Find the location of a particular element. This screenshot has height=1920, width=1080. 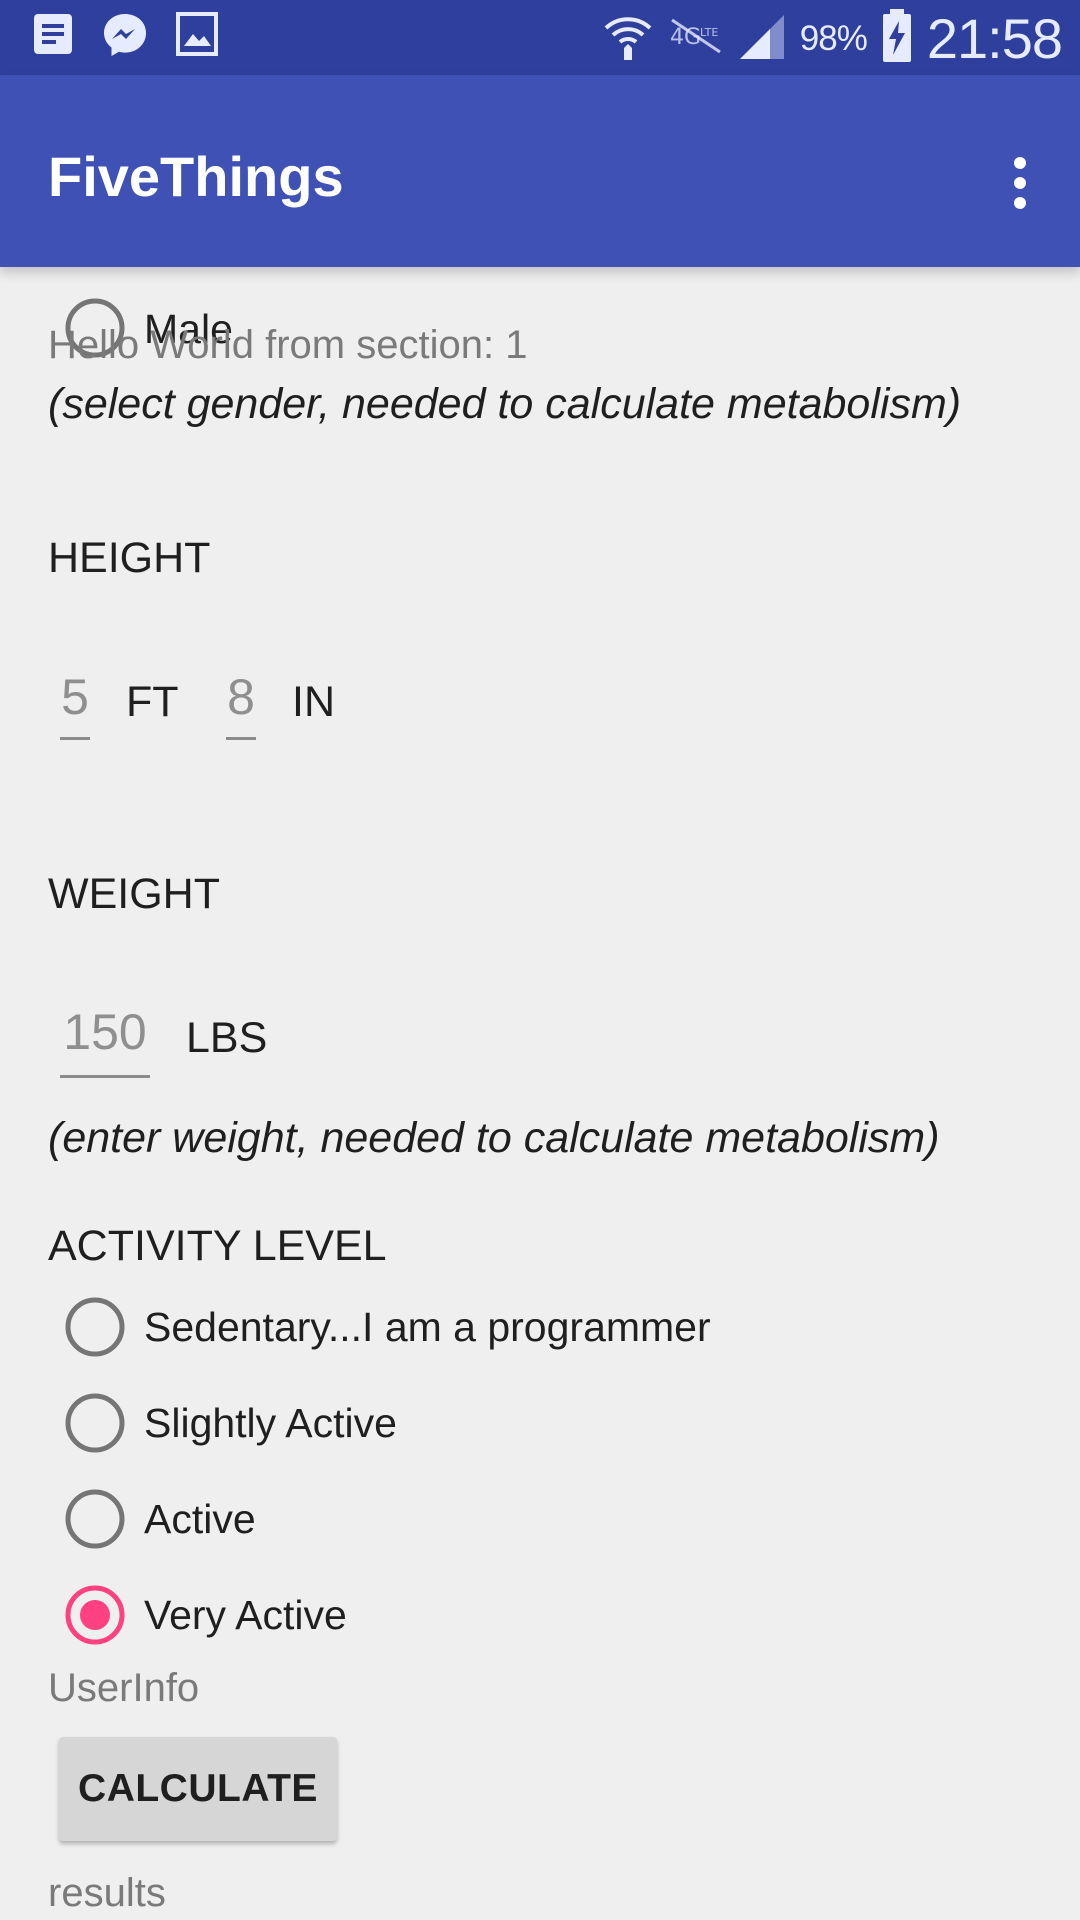

activity-label-sedentary: Sedentary...I am a programmer is located at coordinates (427, 1327).